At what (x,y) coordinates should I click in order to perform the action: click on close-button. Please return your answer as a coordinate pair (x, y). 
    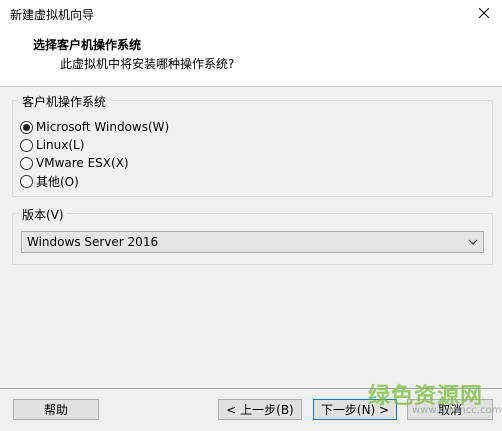
    Looking at the image, I should click on (484, 13).